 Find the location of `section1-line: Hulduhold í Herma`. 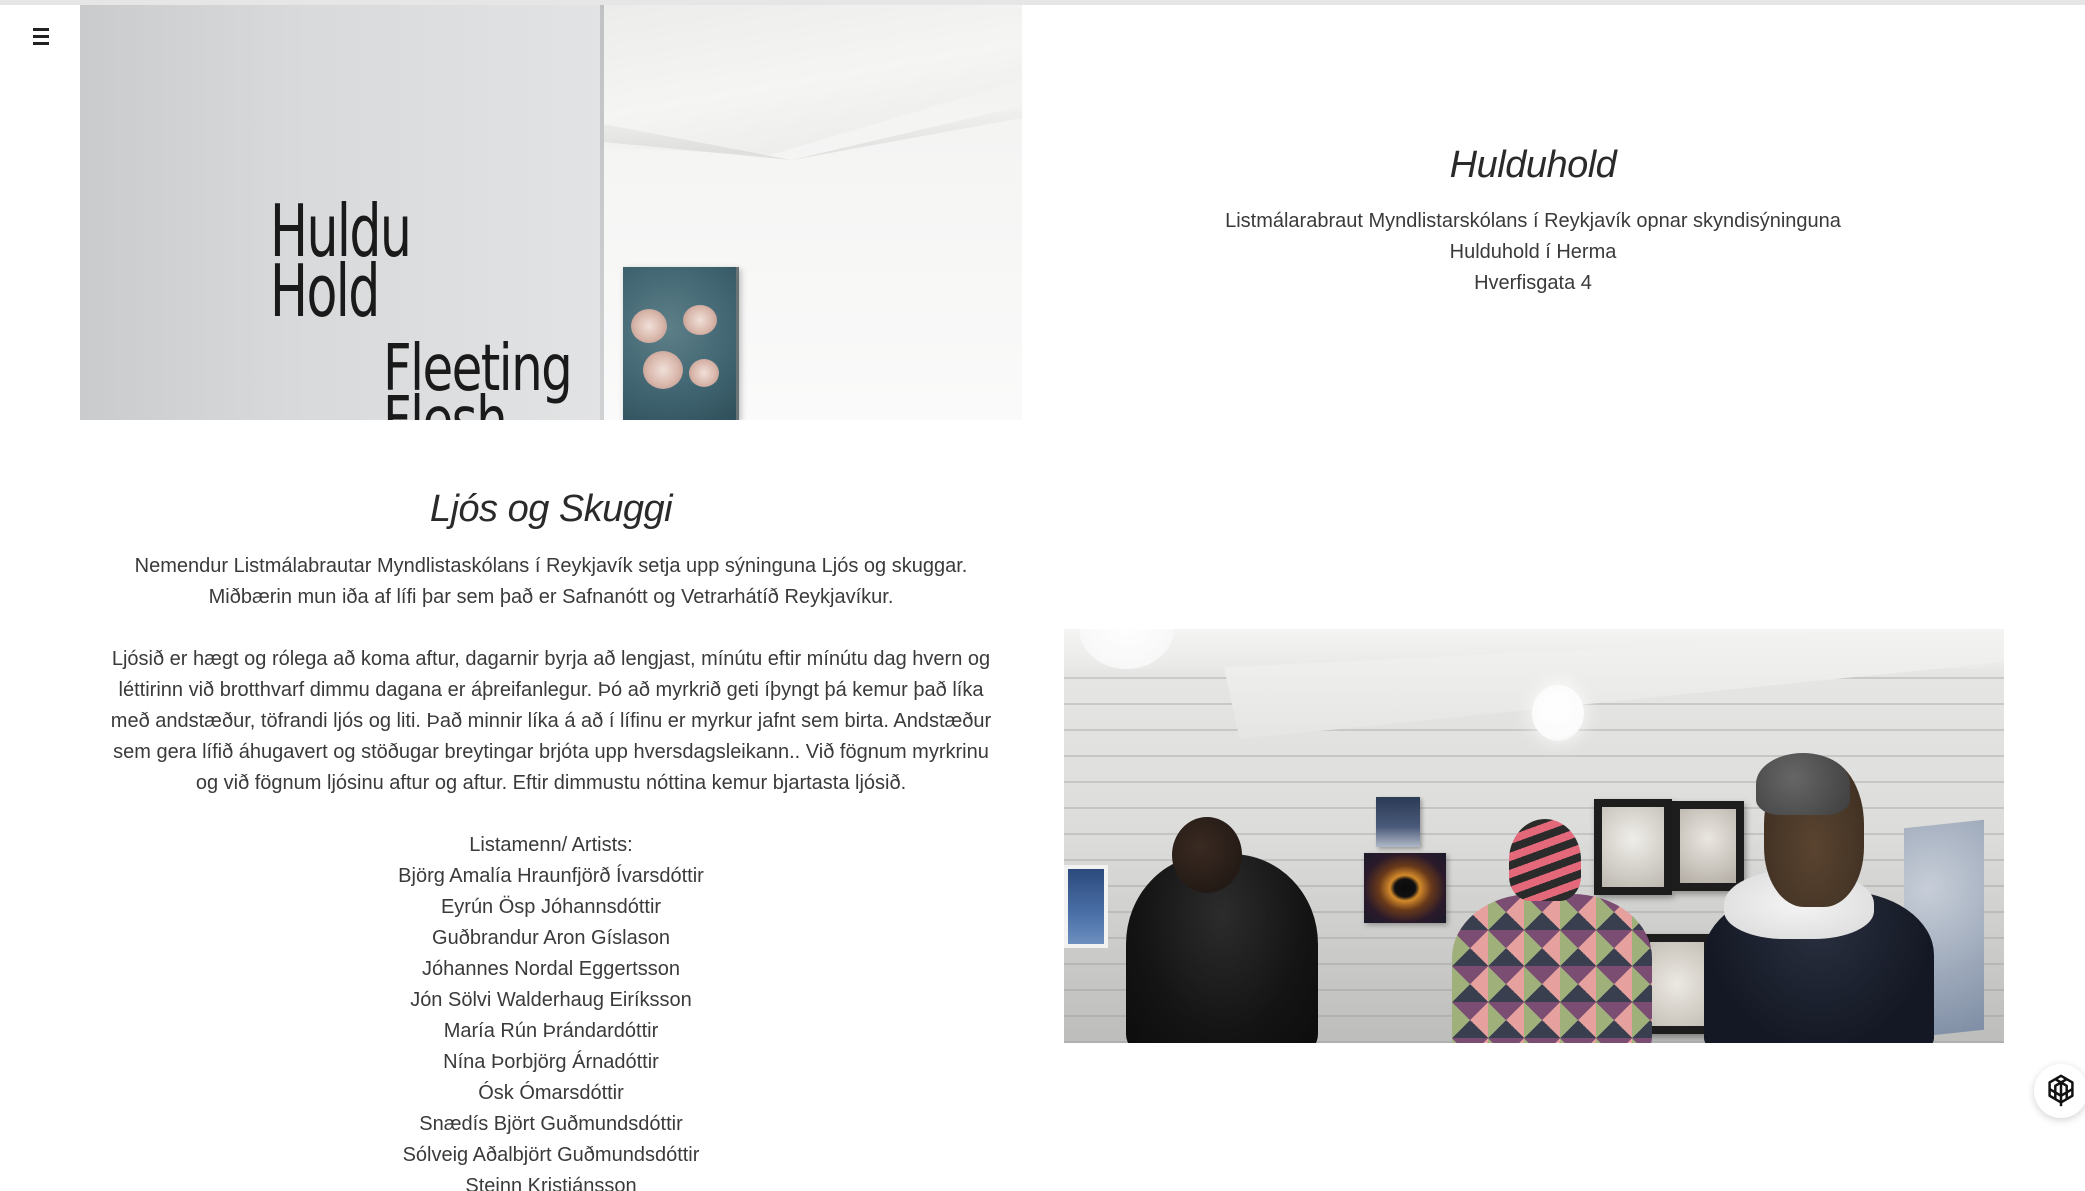

section1-line: Hulduhold í Herma is located at coordinates (1533, 252).